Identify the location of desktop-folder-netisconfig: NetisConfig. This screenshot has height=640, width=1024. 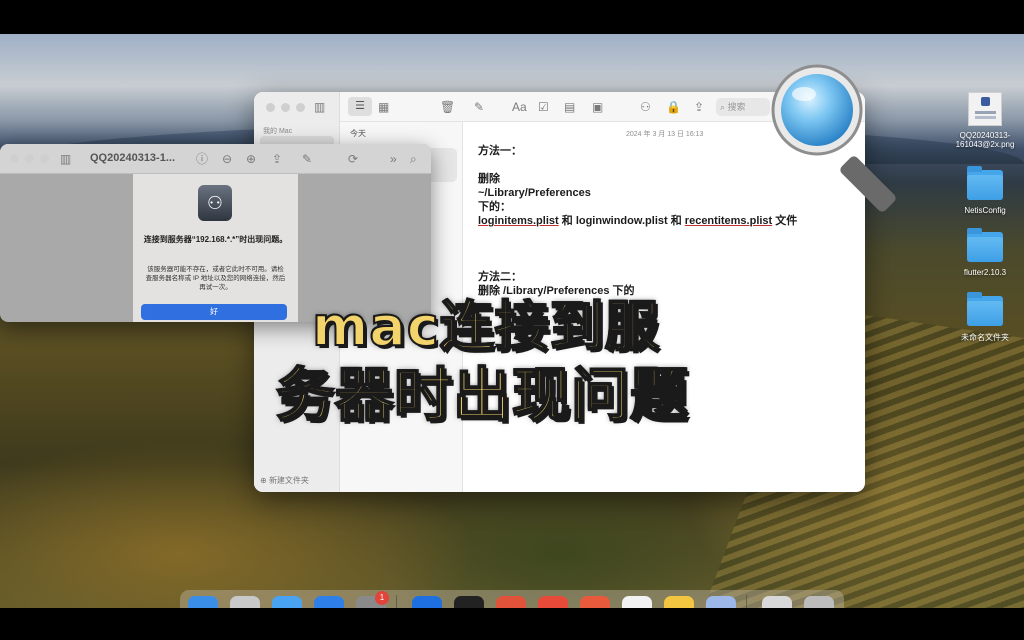
(982, 190).